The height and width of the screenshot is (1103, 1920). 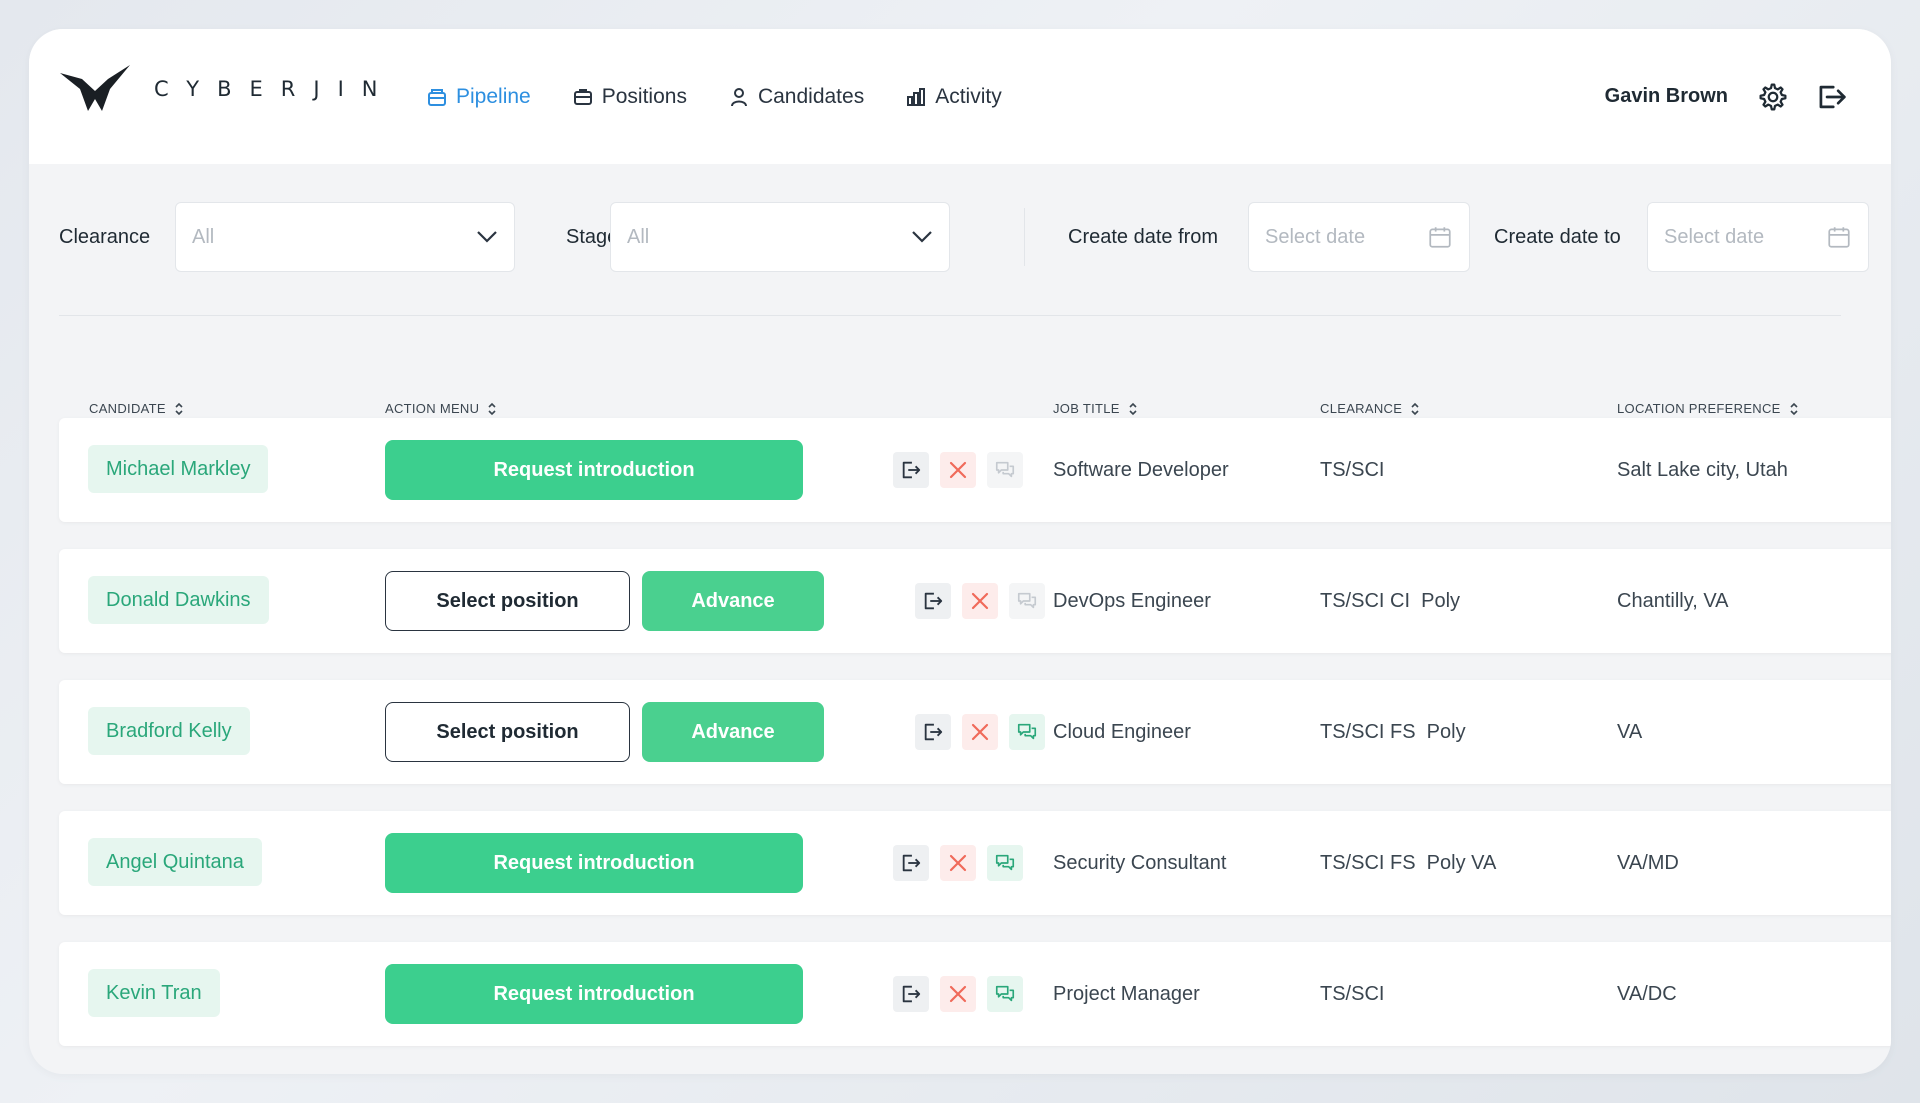 I want to click on brand-name: CYBERJIN, so click(x=275, y=89).